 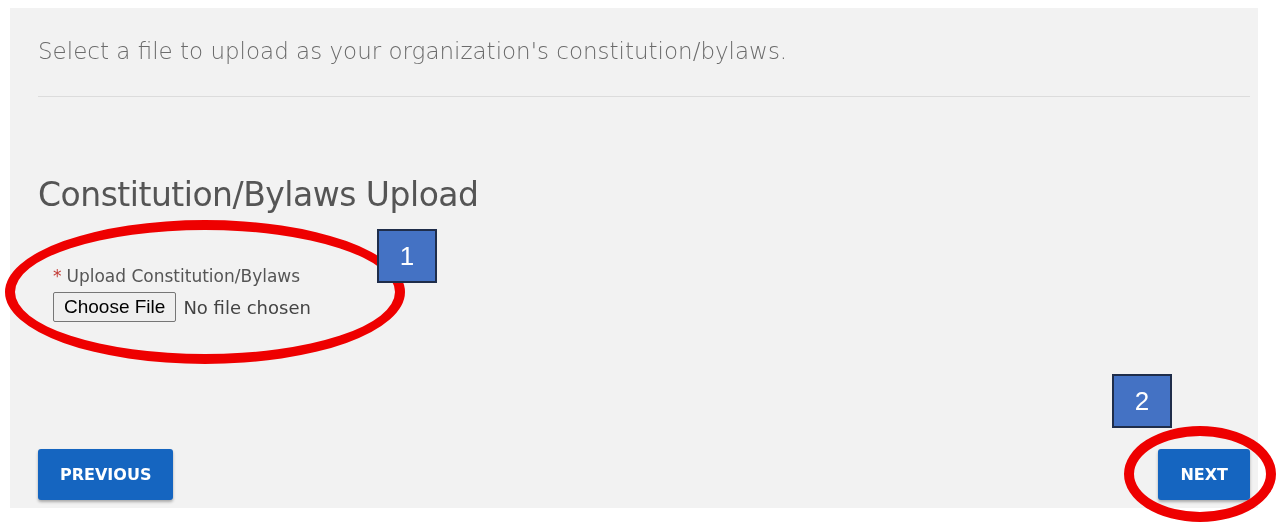 What do you see at coordinates (407, 256) in the screenshot?
I see `callout-number: 1` at bounding box center [407, 256].